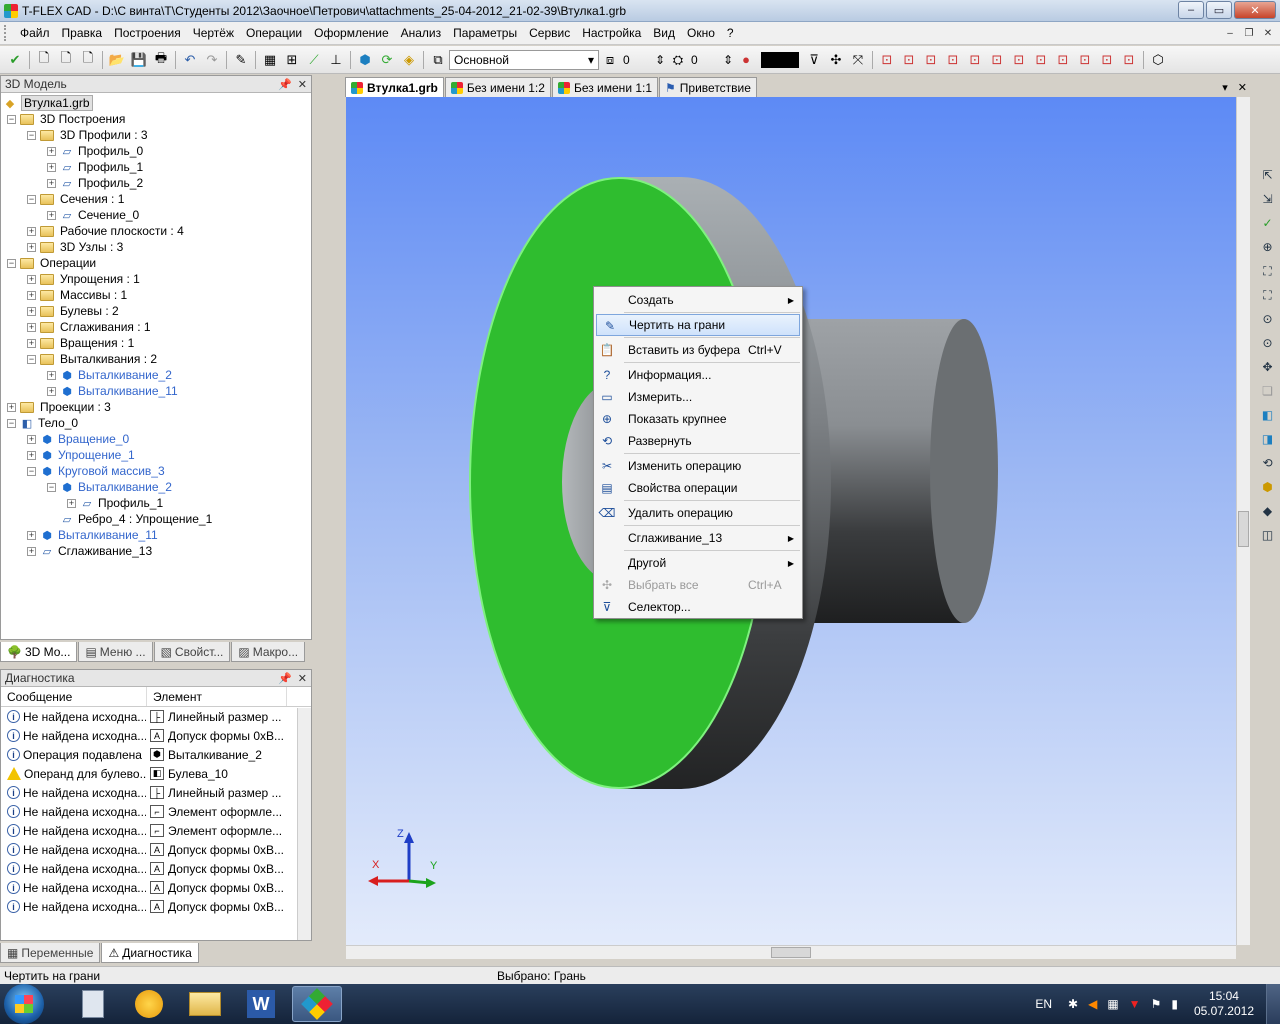 The image size is (1280, 1024). I want to click on snap-end-icon: ⊡, so click(909, 60).